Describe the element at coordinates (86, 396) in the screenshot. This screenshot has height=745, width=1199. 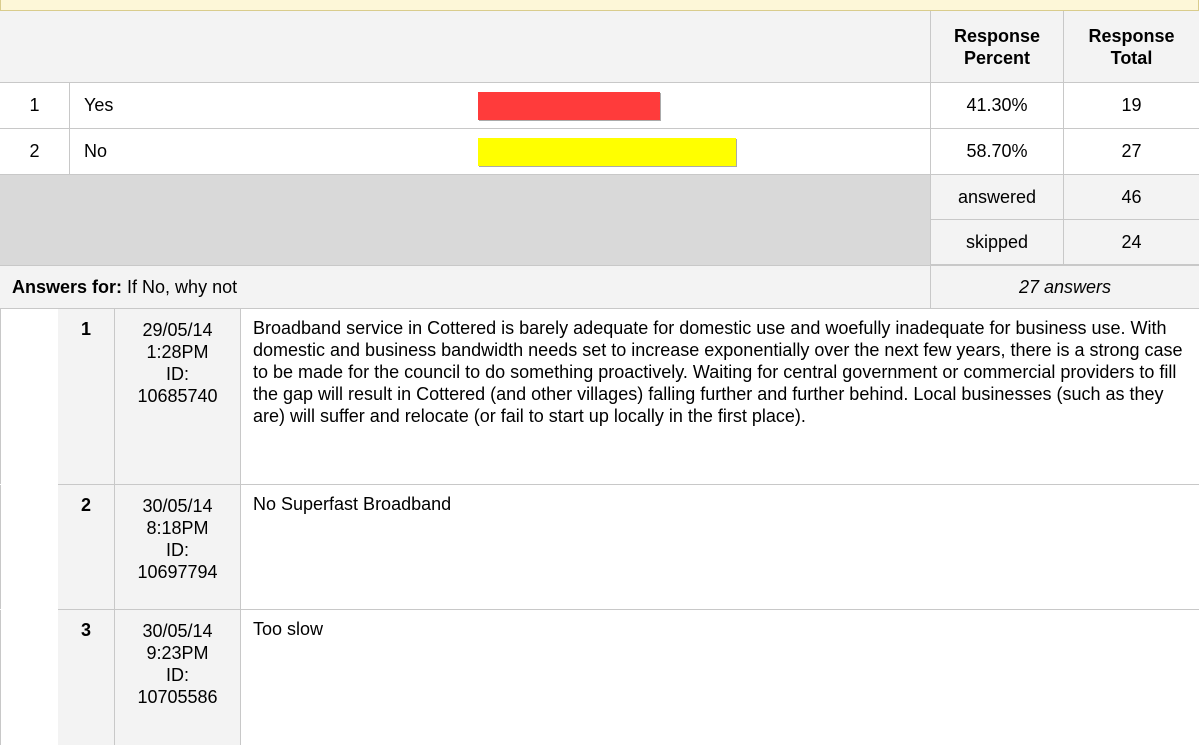
I see `response-number: 1` at that location.